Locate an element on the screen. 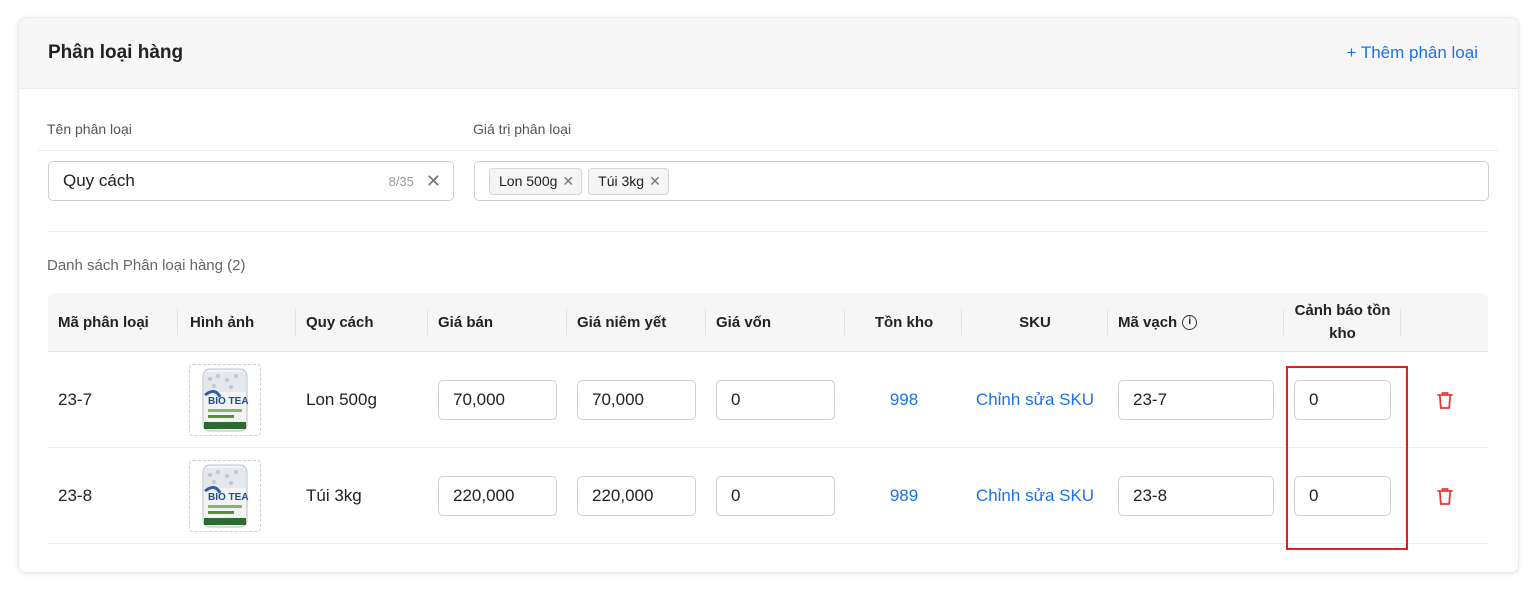 The width and height of the screenshot is (1536, 590). variant-name-field: Quy cách 8/35 ✕ is located at coordinates (251, 181).